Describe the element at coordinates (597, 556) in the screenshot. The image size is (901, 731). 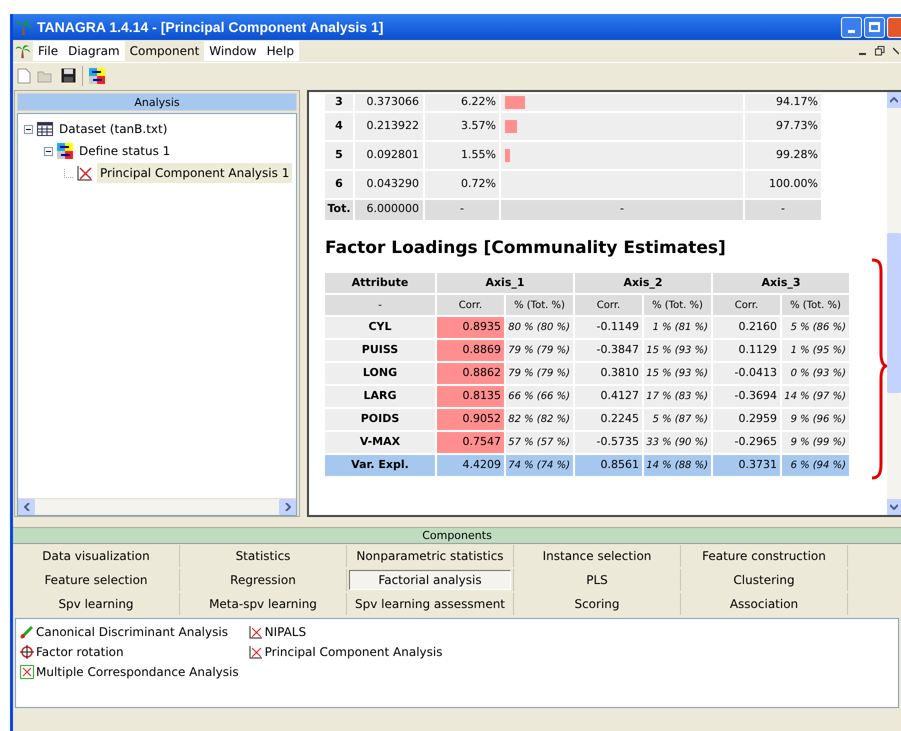
I see `category-tab: Instance selection` at that location.